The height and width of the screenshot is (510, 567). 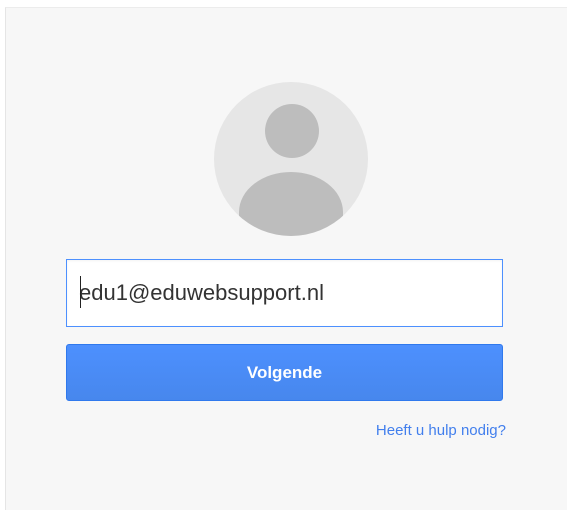 What do you see at coordinates (291, 204) in the screenshot?
I see `avatar-body-shape` at bounding box center [291, 204].